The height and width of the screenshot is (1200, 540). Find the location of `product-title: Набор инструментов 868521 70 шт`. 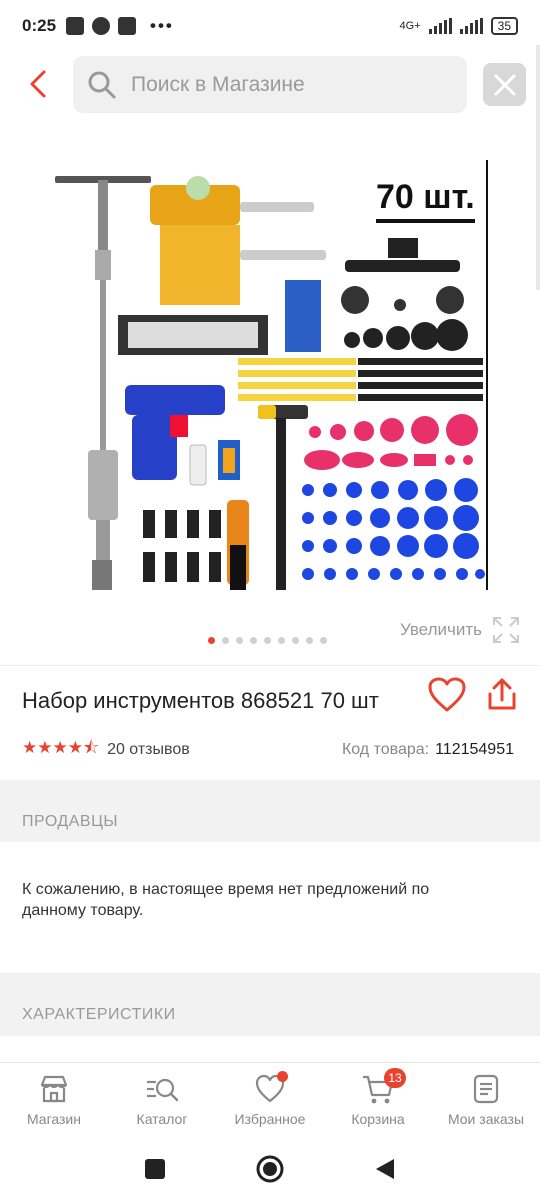

product-title: Набор инструментов 868521 70 шт is located at coordinates (200, 700).